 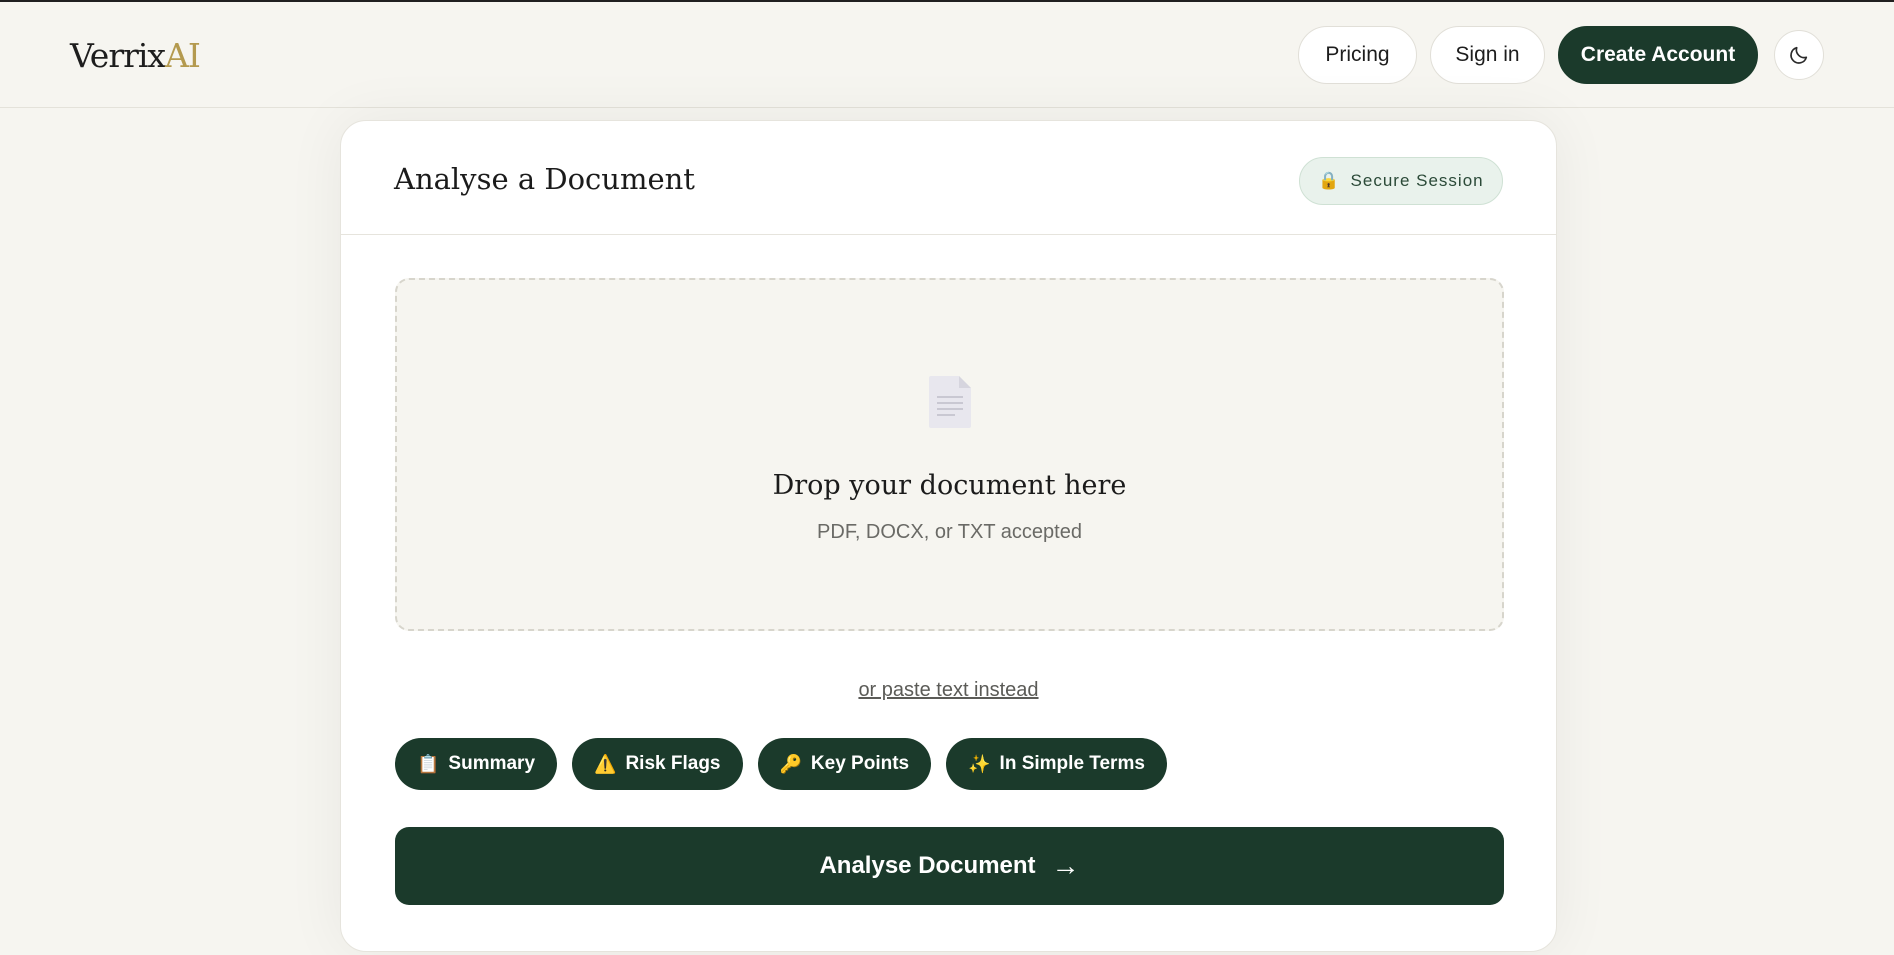 I want to click on sparkles-icon: ✨, so click(x=979, y=763).